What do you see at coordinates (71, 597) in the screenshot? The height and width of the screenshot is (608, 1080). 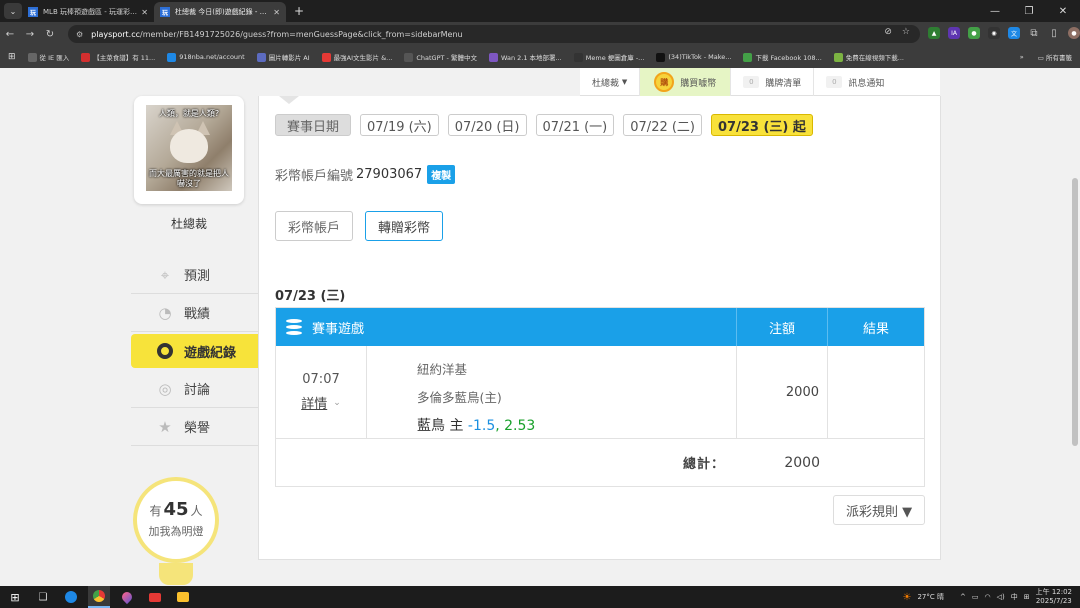 I see `edge-icon` at bounding box center [71, 597].